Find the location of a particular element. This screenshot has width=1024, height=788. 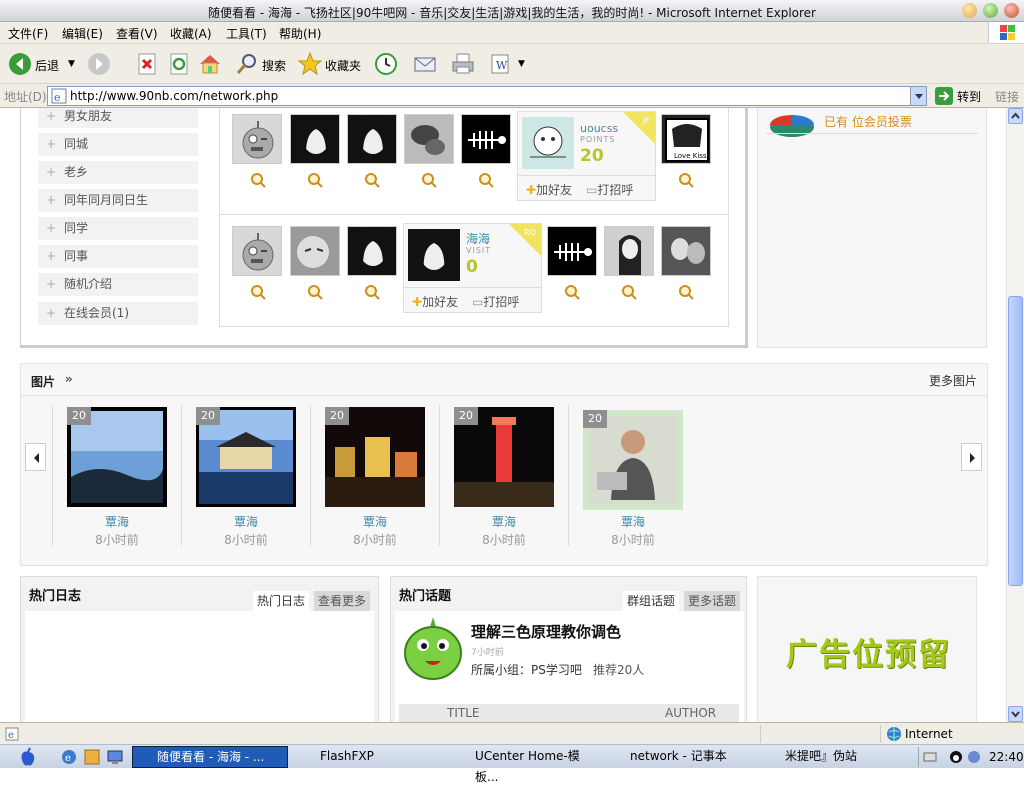

stop-button is located at coordinates (147, 64).